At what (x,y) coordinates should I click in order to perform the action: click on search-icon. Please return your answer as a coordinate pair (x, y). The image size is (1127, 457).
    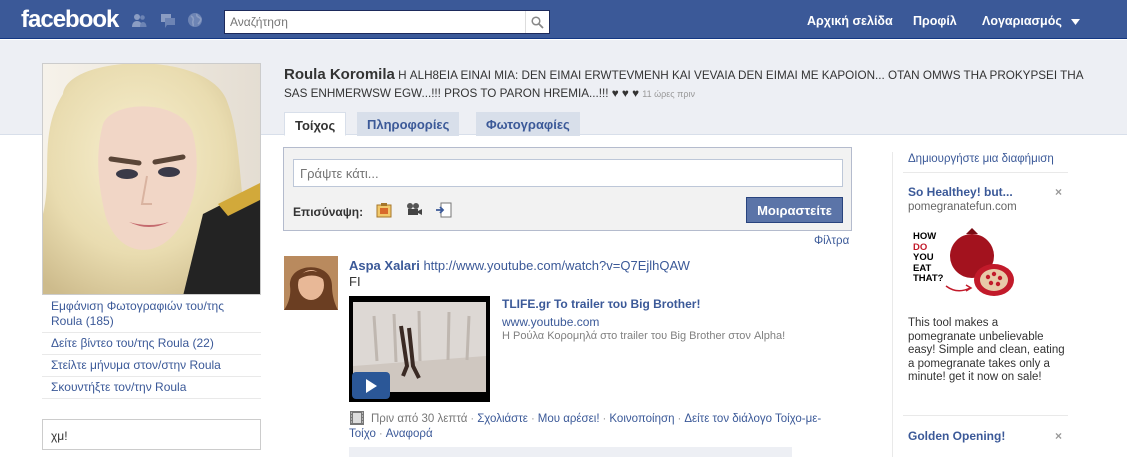
    Looking at the image, I should click on (537, 22).